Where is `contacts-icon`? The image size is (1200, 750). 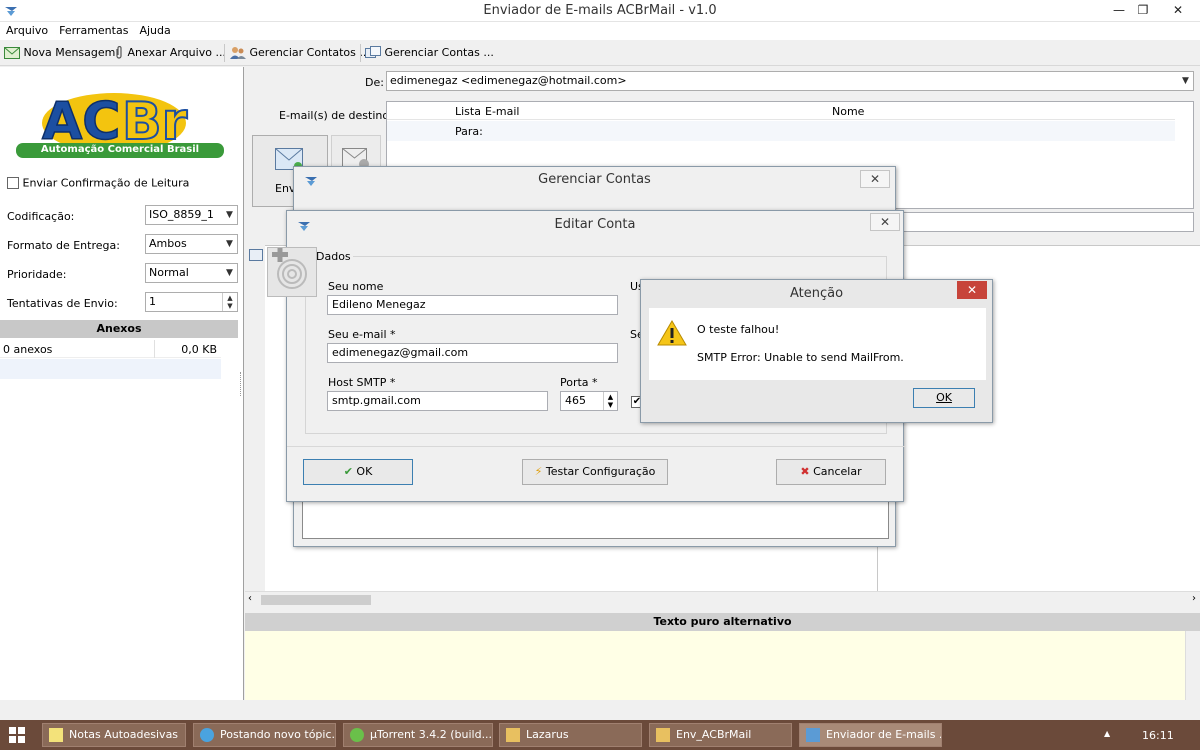 contacts-icon is located at coordinates (238, 53).